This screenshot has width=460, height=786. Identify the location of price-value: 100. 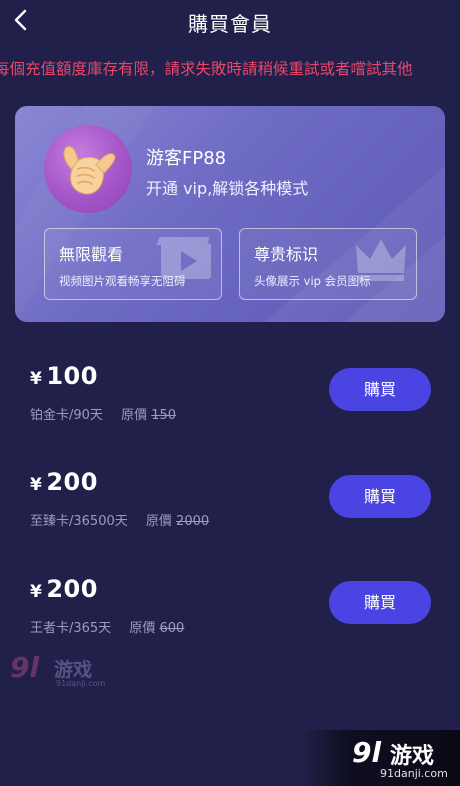
(72, 376).